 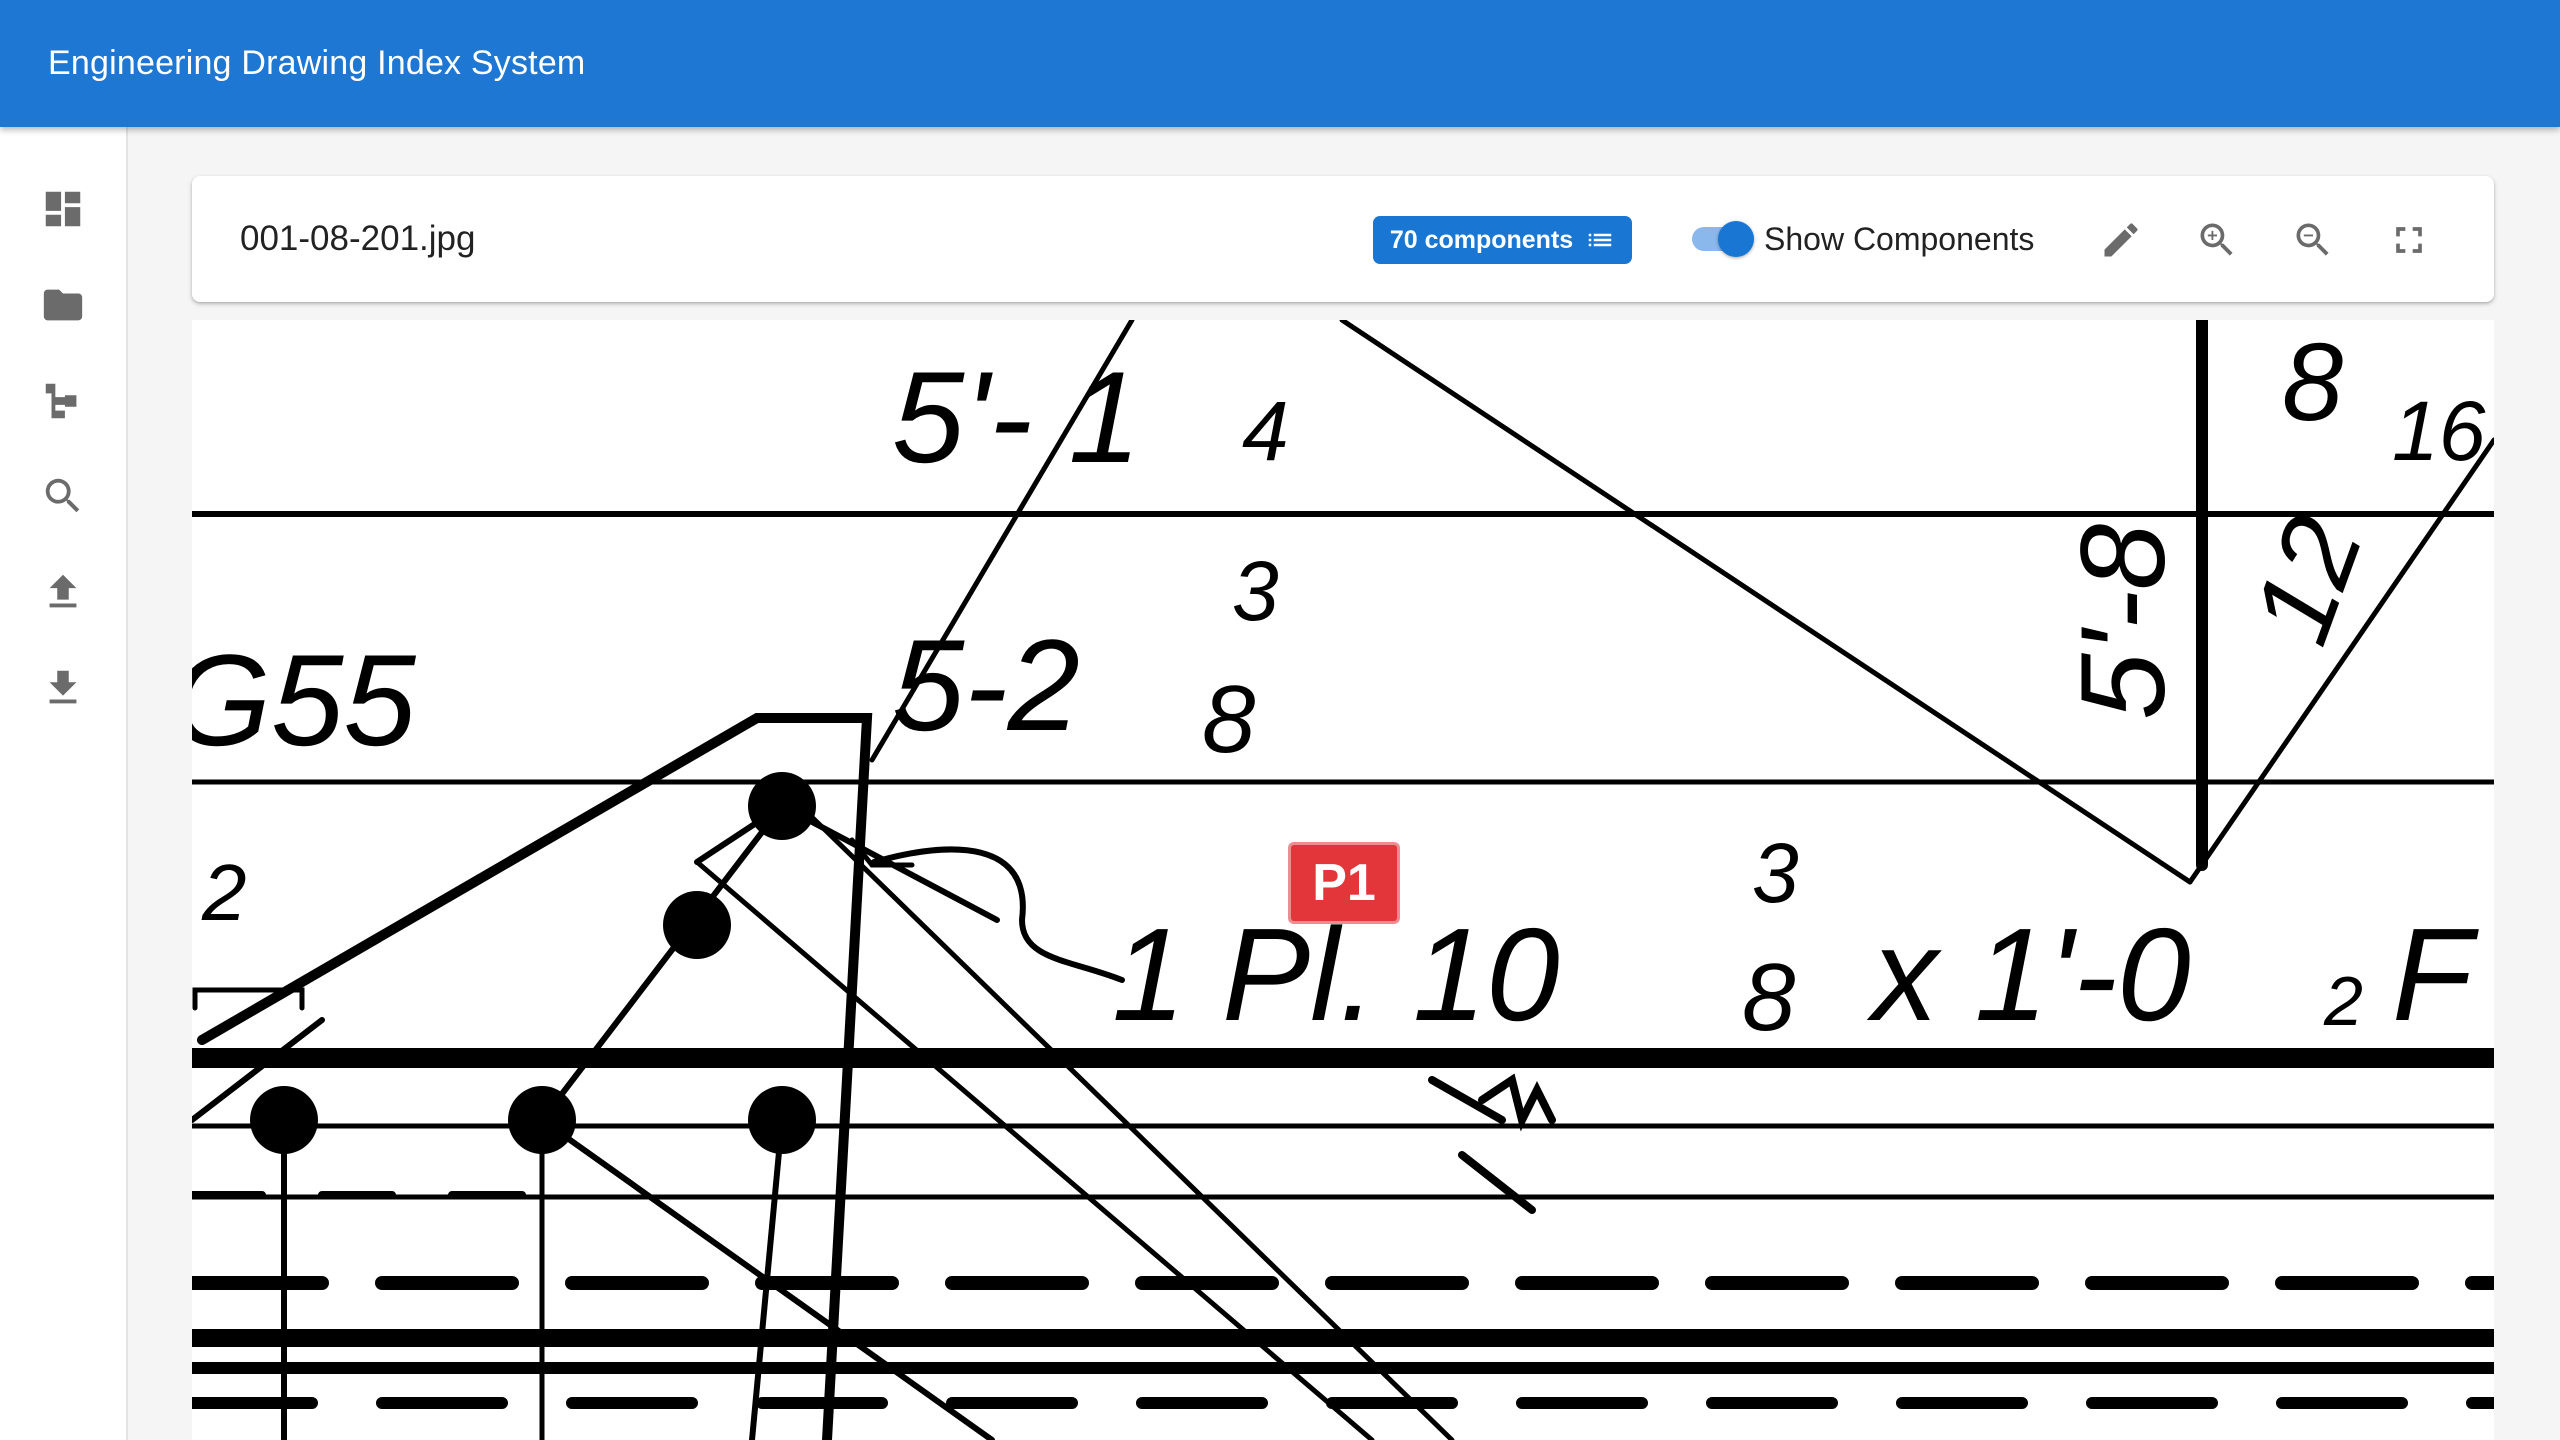 I want to click on sidebar-item-search, so click(x=63, y=496).